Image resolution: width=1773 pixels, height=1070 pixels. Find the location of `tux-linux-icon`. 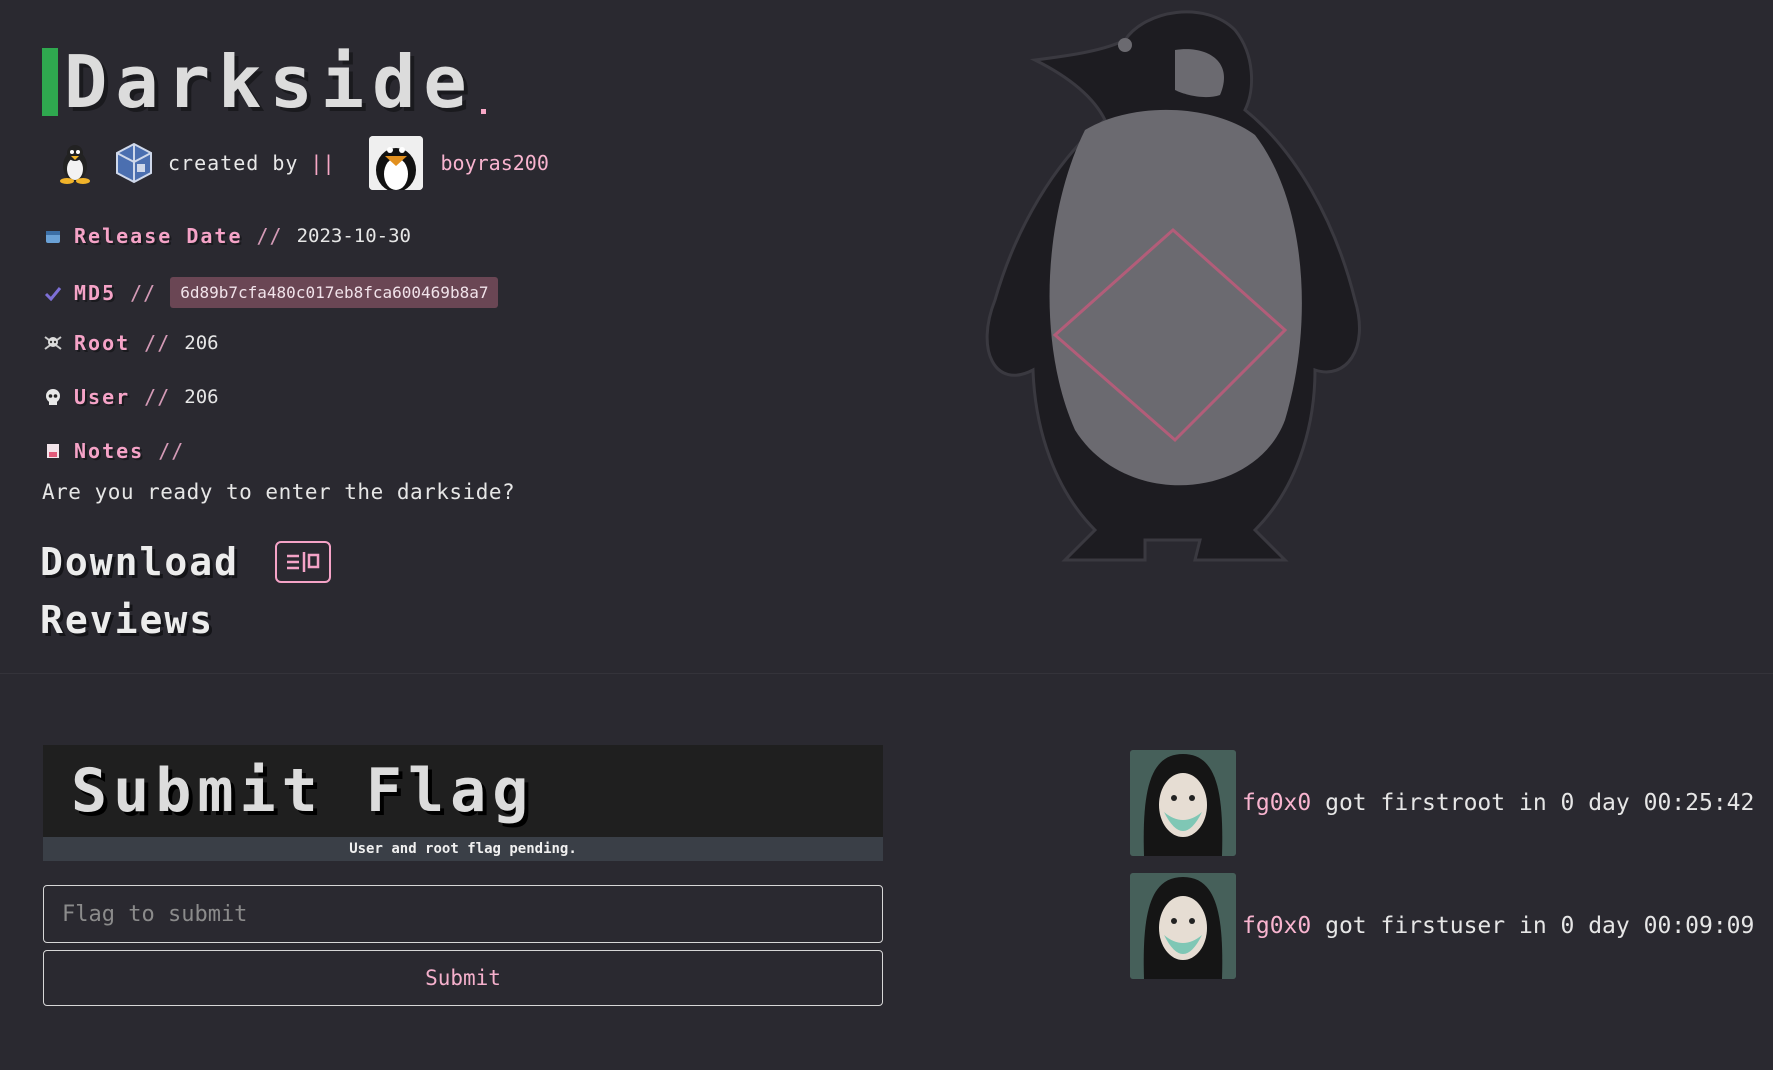

tux-linux-icon is located at coordinates (75, 163).